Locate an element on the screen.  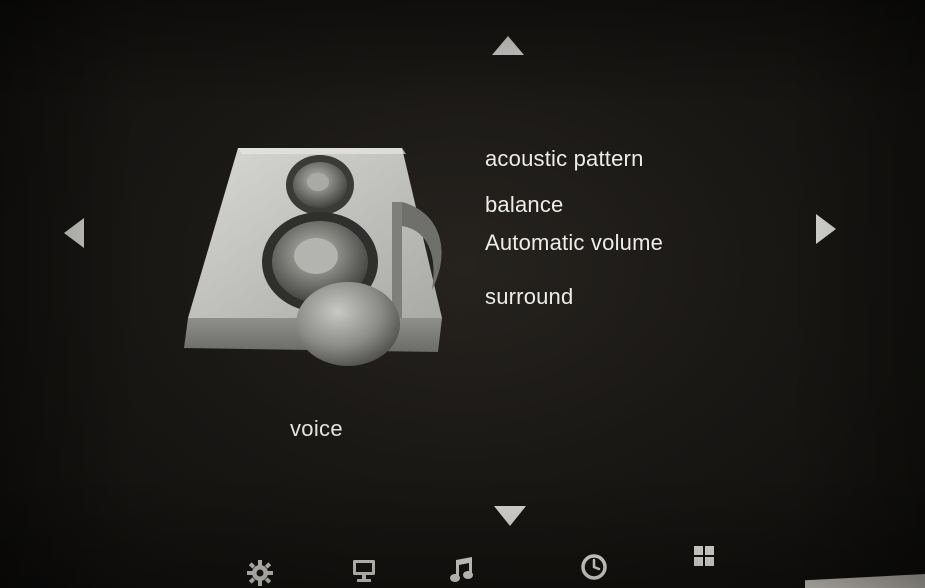
music-note-icon is located at coordinates (462, 569).